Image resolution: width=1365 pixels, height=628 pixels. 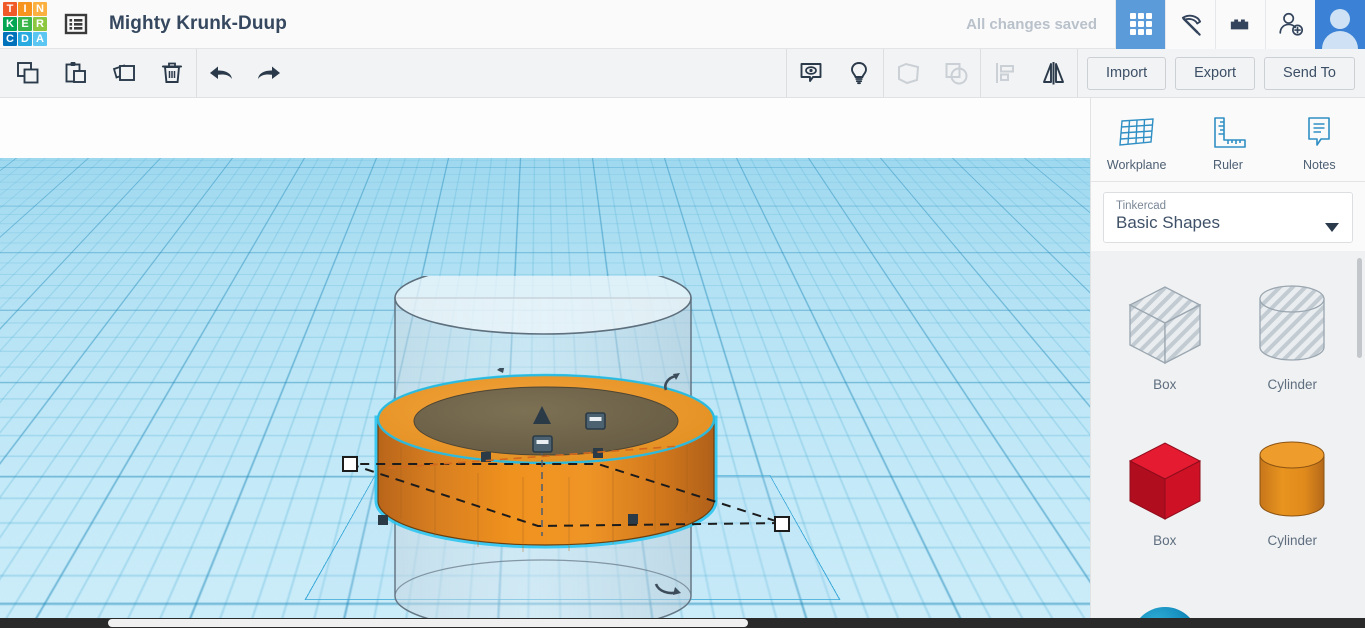 I want to click on duplicate-button, so click(x=124, y=73).